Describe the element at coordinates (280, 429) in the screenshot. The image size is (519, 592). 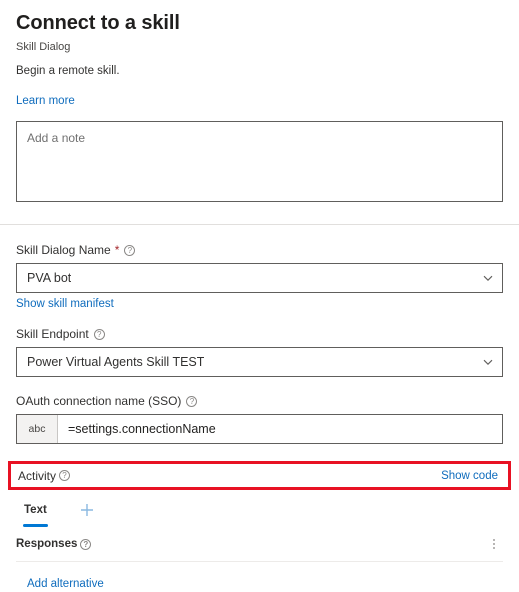
I see `oauth-connection-value: =settings.connectionName` at that location.